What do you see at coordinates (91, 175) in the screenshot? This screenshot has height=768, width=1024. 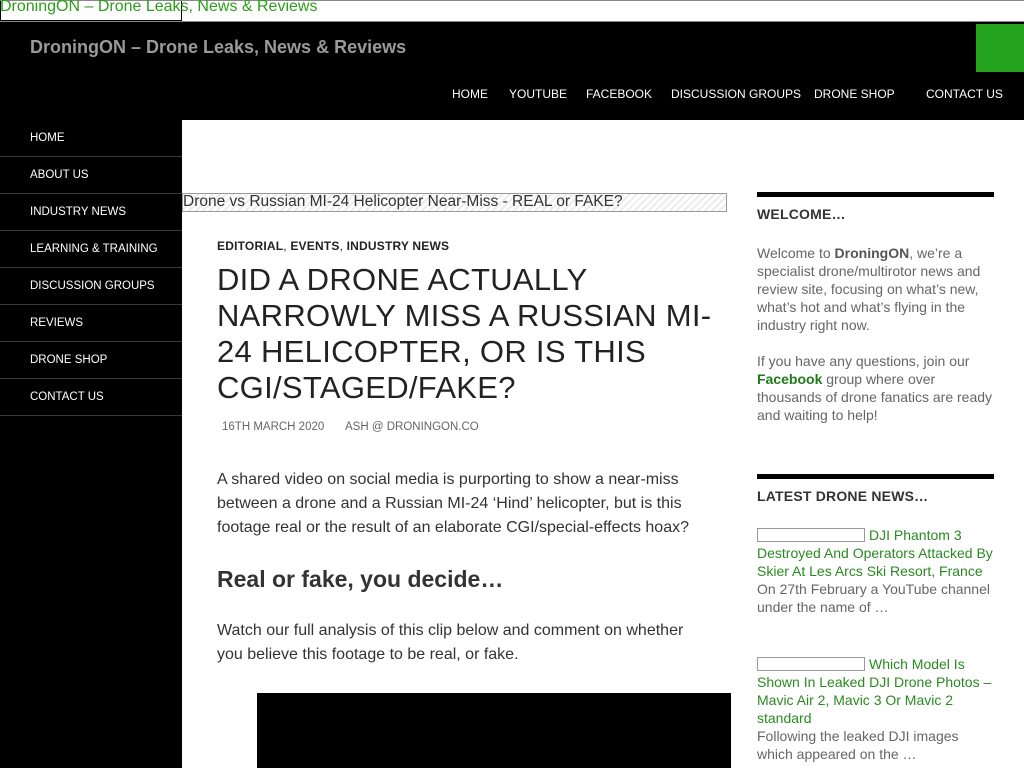 I see `sidenav-about-us: ABOUT US` at bounding box center [91, 175].